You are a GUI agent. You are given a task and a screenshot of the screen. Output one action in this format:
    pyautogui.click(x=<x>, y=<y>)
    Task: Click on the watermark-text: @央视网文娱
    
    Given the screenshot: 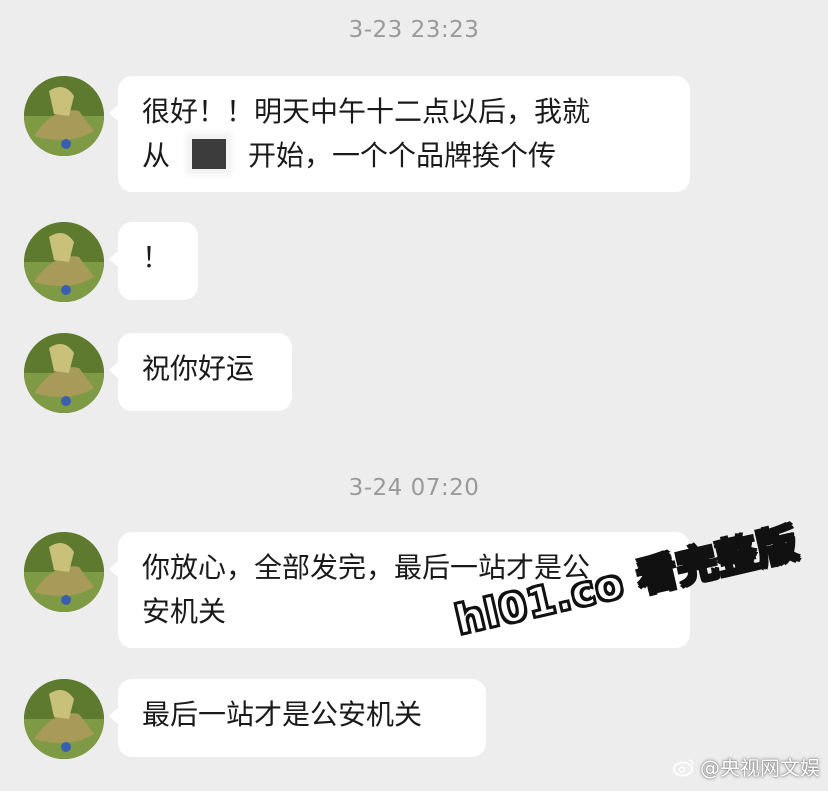 What is the action you would take?
    pyautogui.click(x=760, y=768)
    